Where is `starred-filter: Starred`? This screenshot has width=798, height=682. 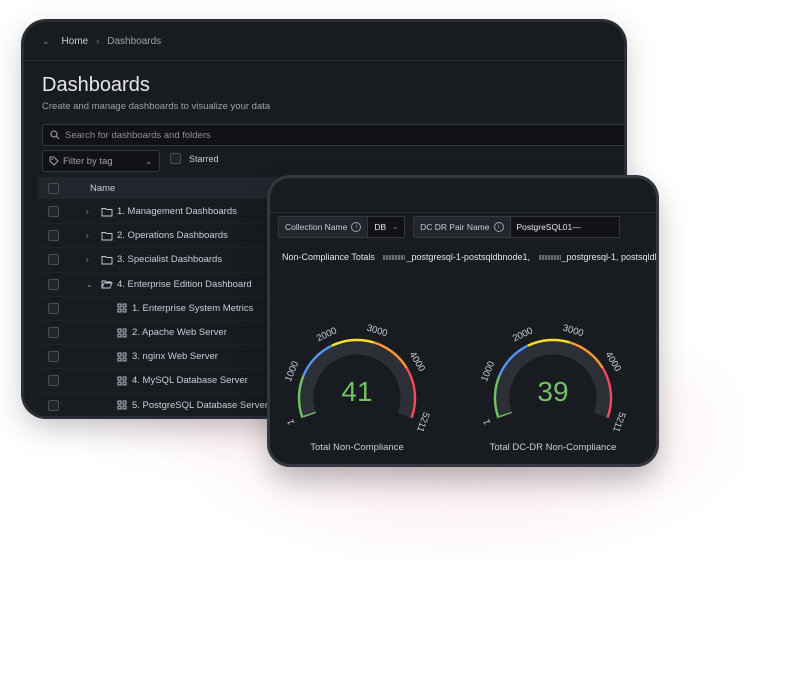
starred-filter: Starred is located at coordinates (194, 158).